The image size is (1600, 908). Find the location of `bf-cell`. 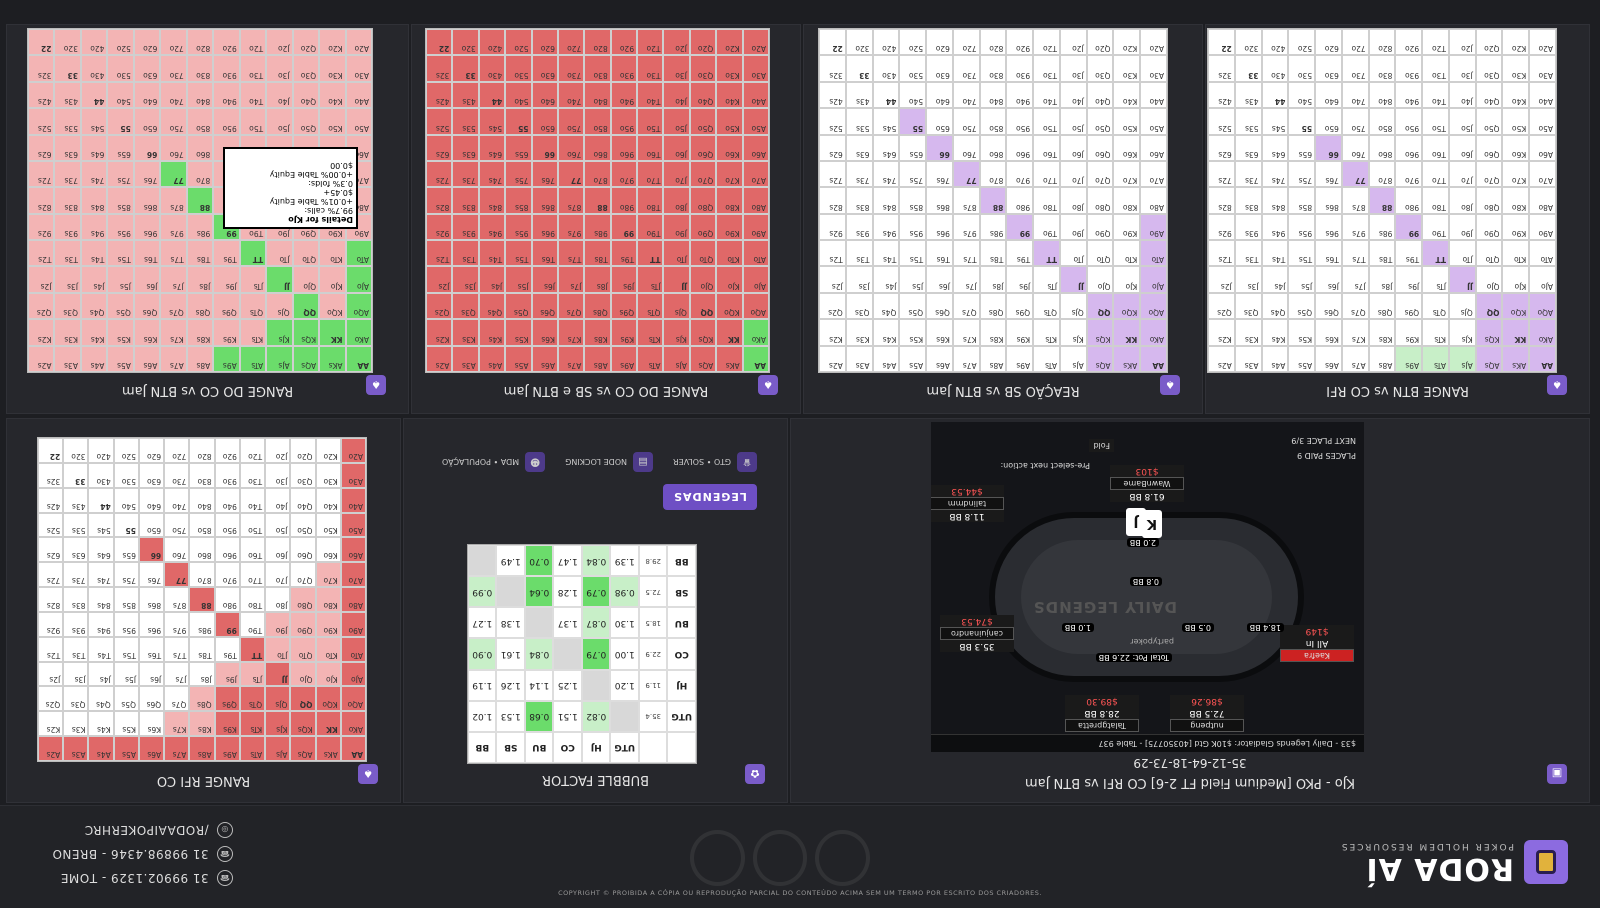

bf-cell is located at coordinates (539, 623).